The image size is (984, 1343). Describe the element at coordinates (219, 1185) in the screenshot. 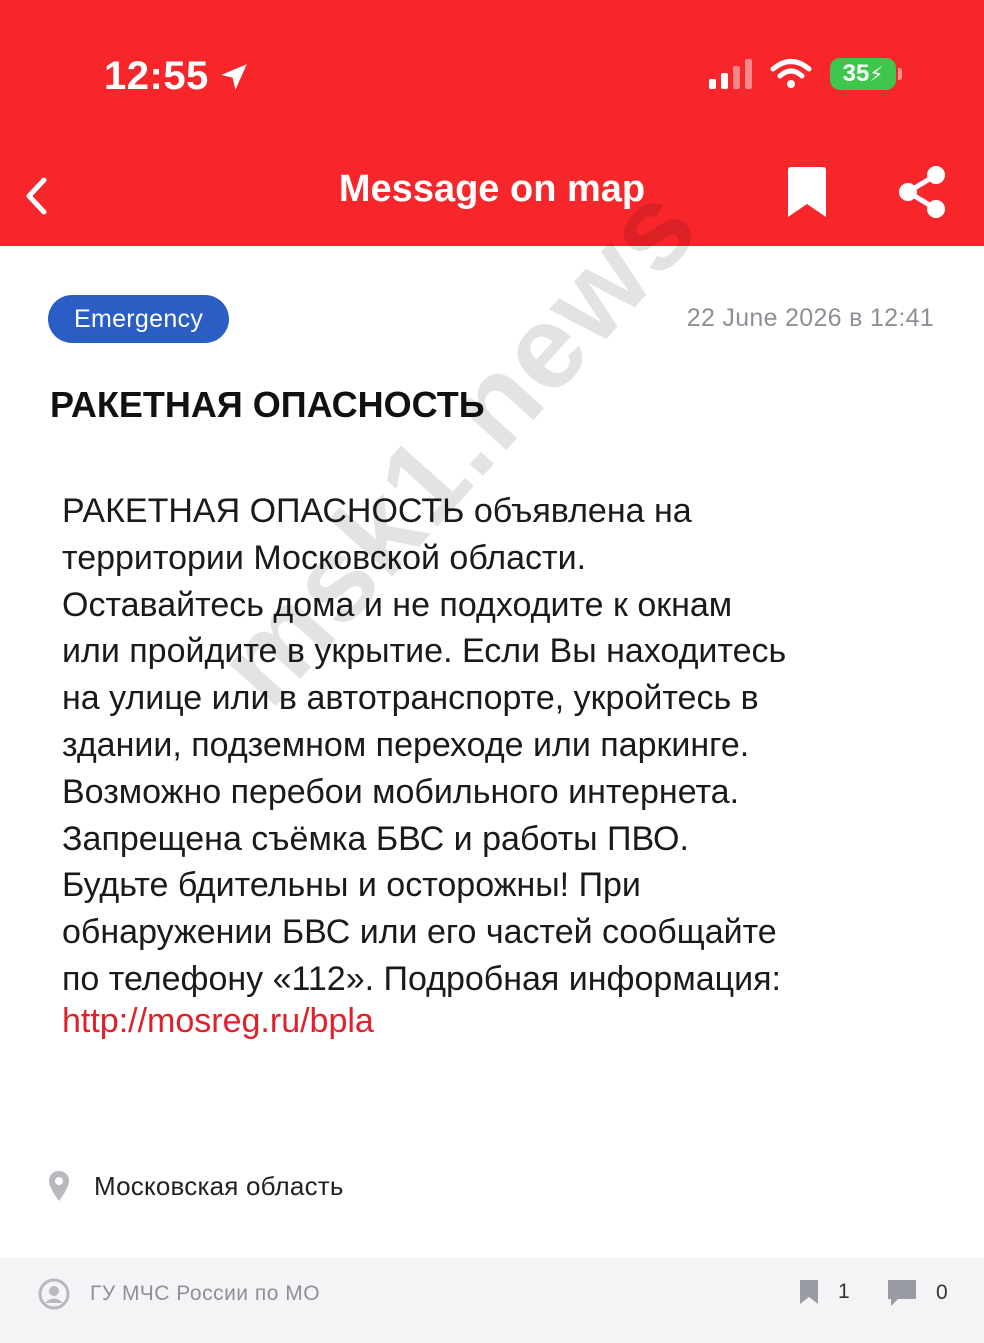

I see `location-name: Московская область` at that location.